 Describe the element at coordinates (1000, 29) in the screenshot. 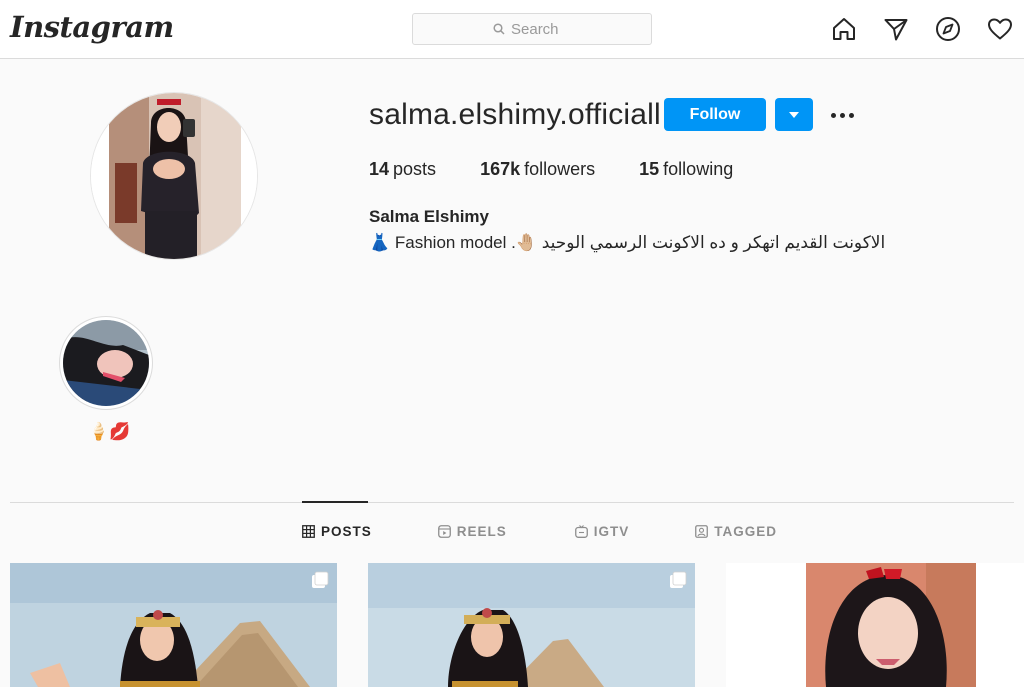

I see `activity-heart-icon` at that location.